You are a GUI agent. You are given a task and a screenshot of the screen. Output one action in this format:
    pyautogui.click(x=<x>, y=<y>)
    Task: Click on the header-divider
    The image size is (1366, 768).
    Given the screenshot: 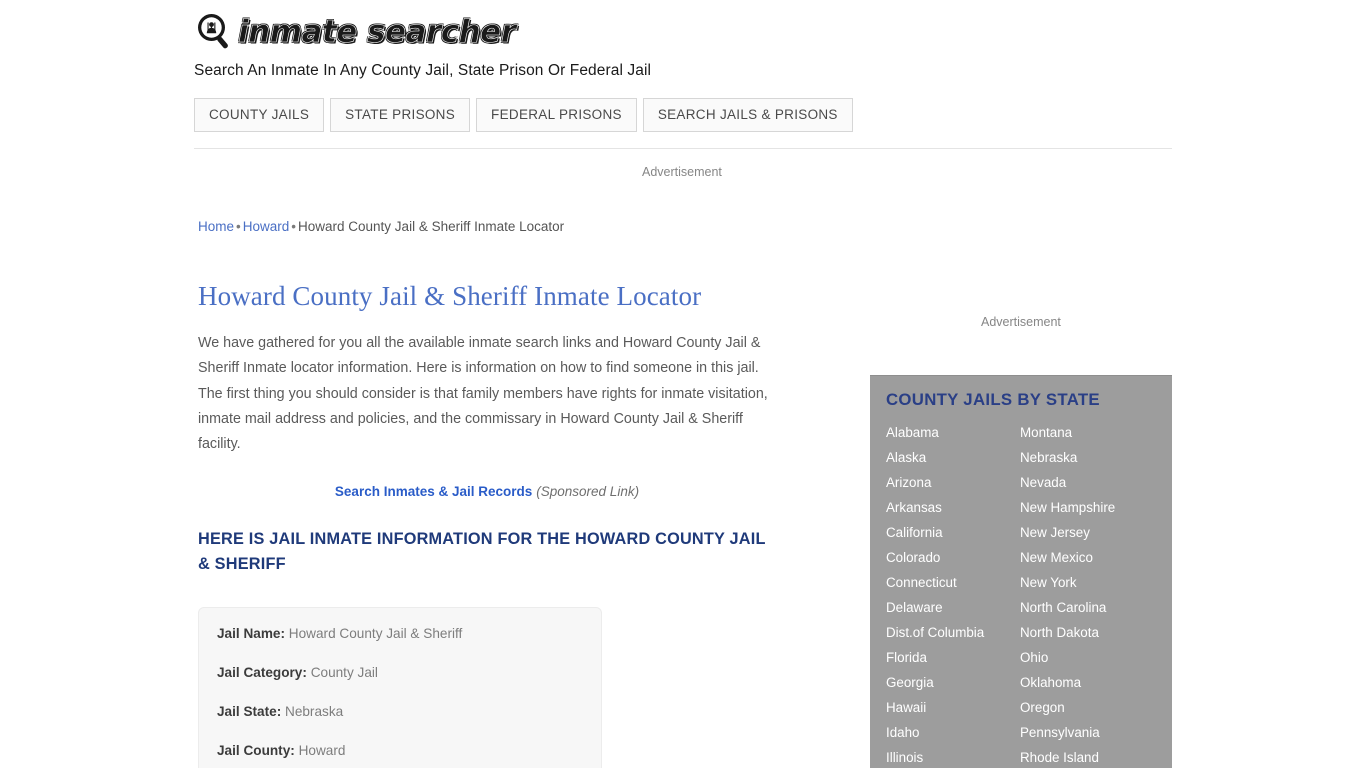 What is the action you would take?
    pyautogui.click(x=683, y=148)
    